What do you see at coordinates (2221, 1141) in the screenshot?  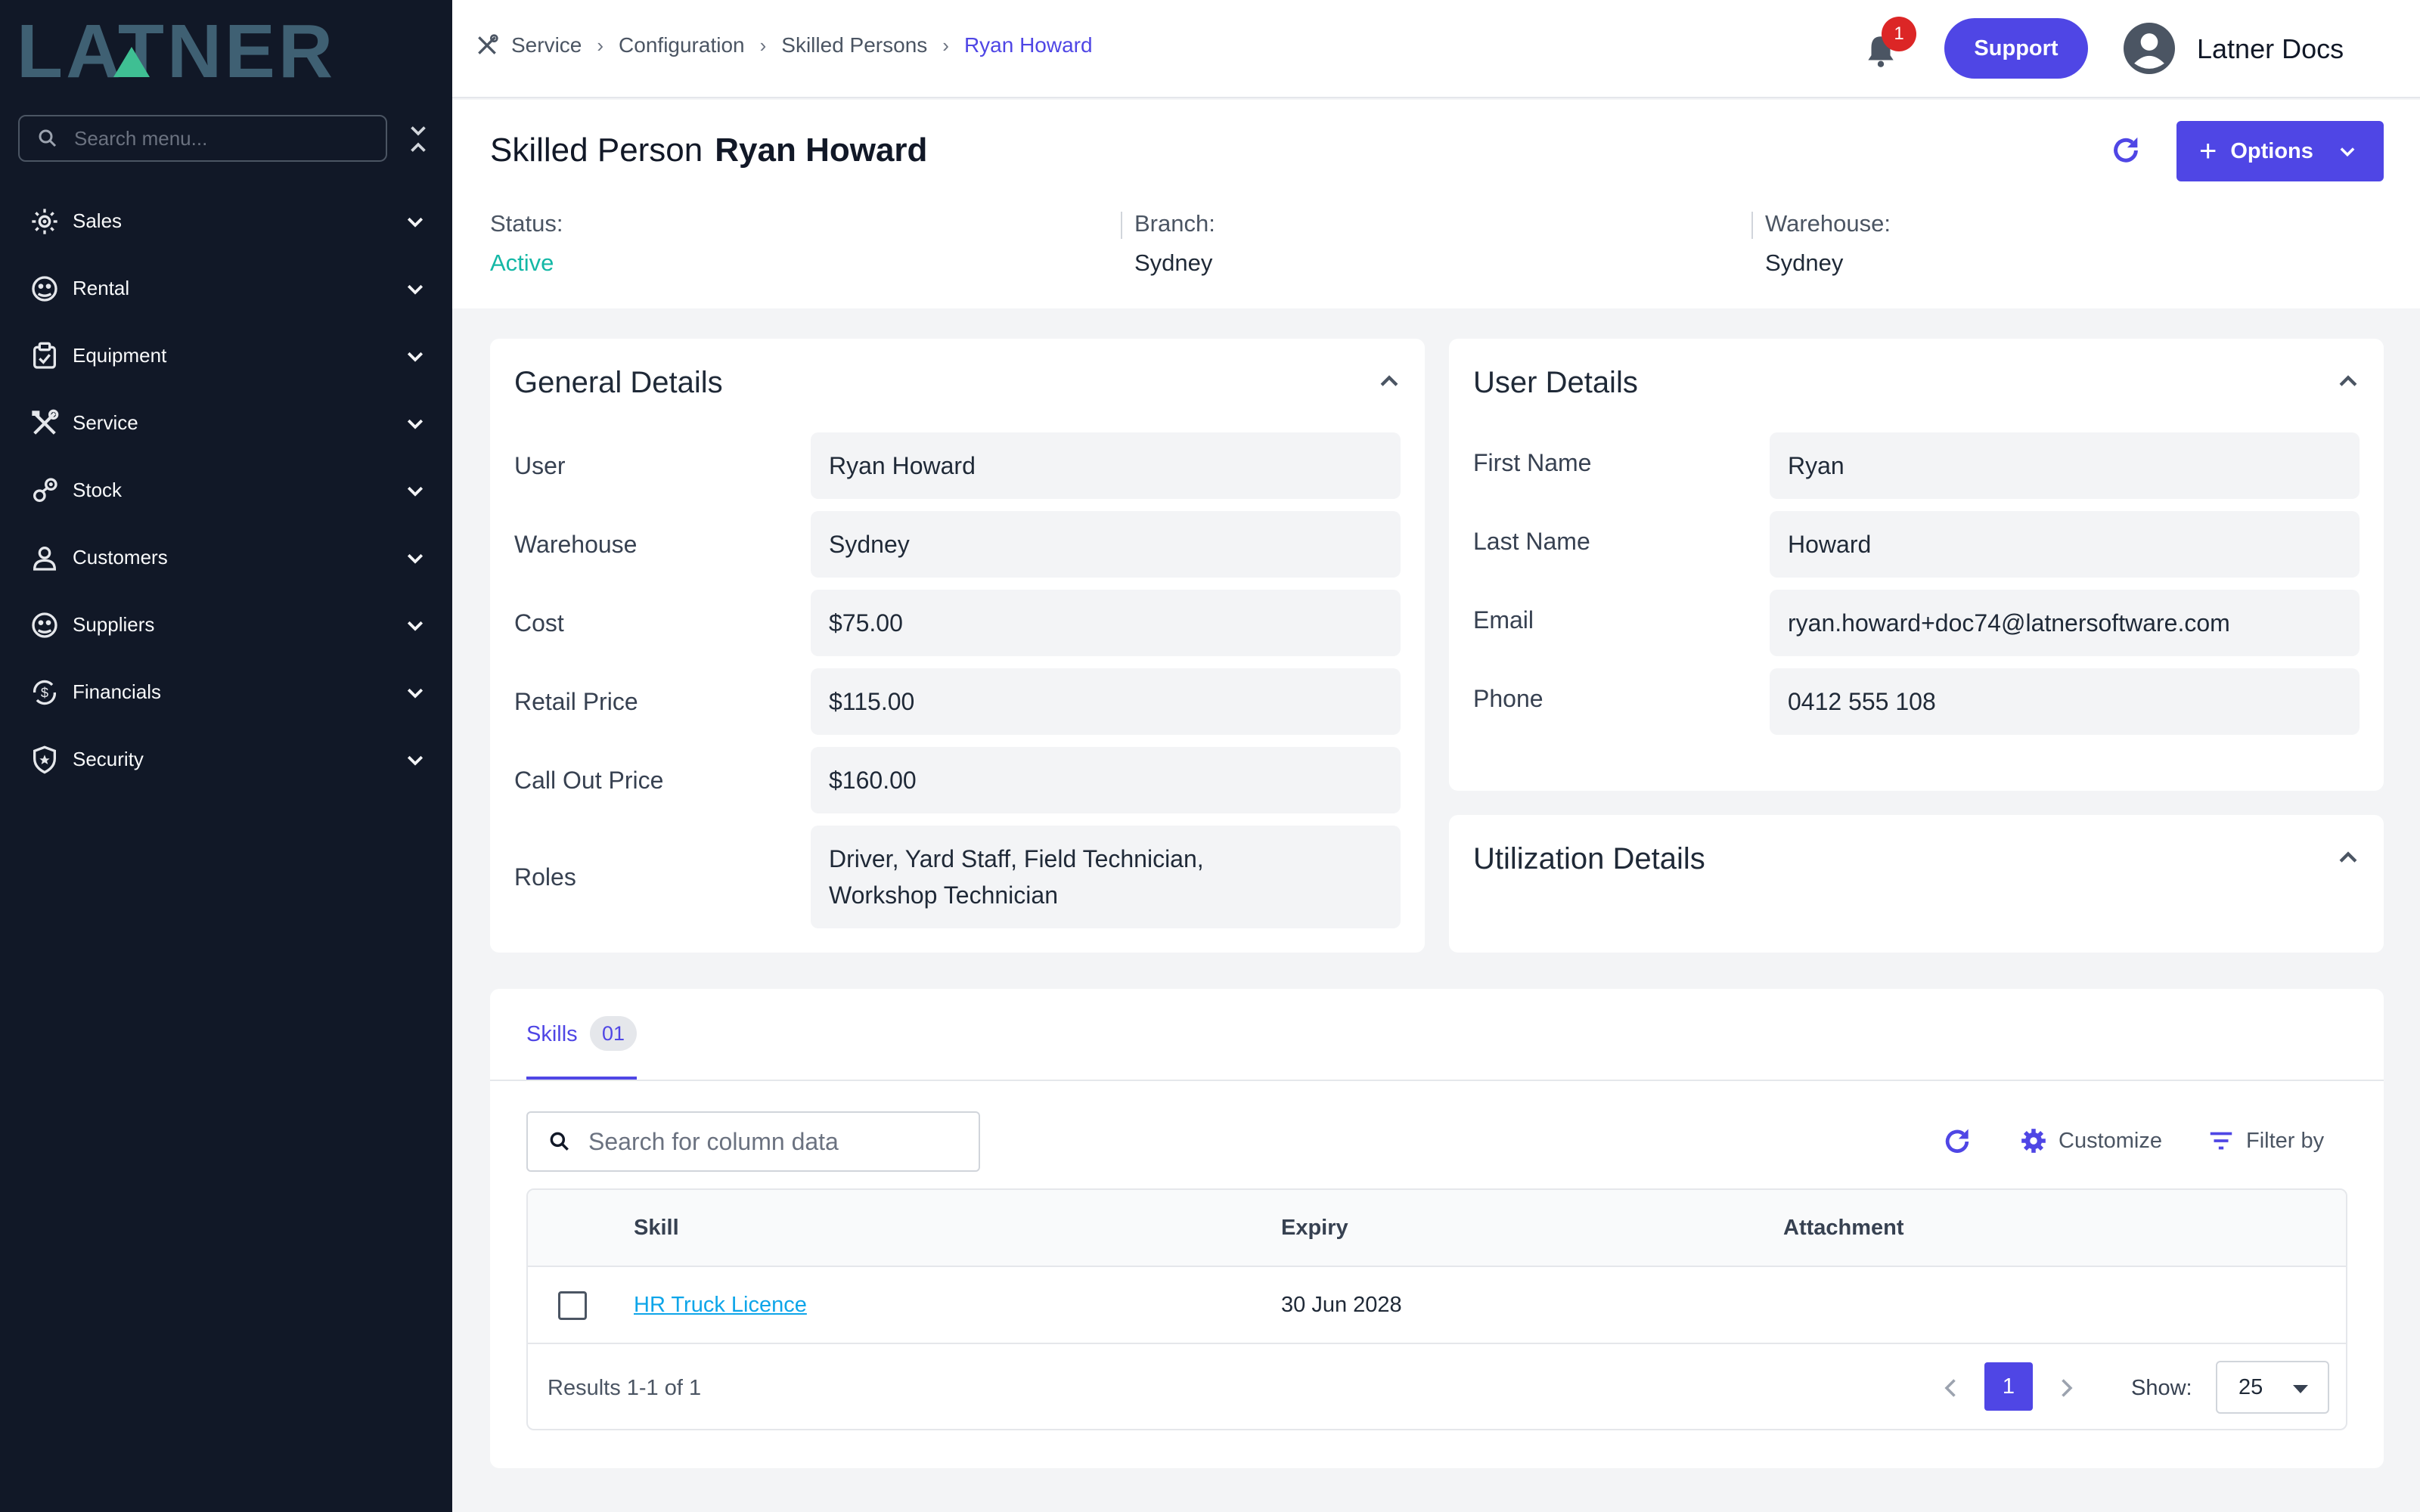 I see `filter-icon` at bounding box center [2221, 1141].